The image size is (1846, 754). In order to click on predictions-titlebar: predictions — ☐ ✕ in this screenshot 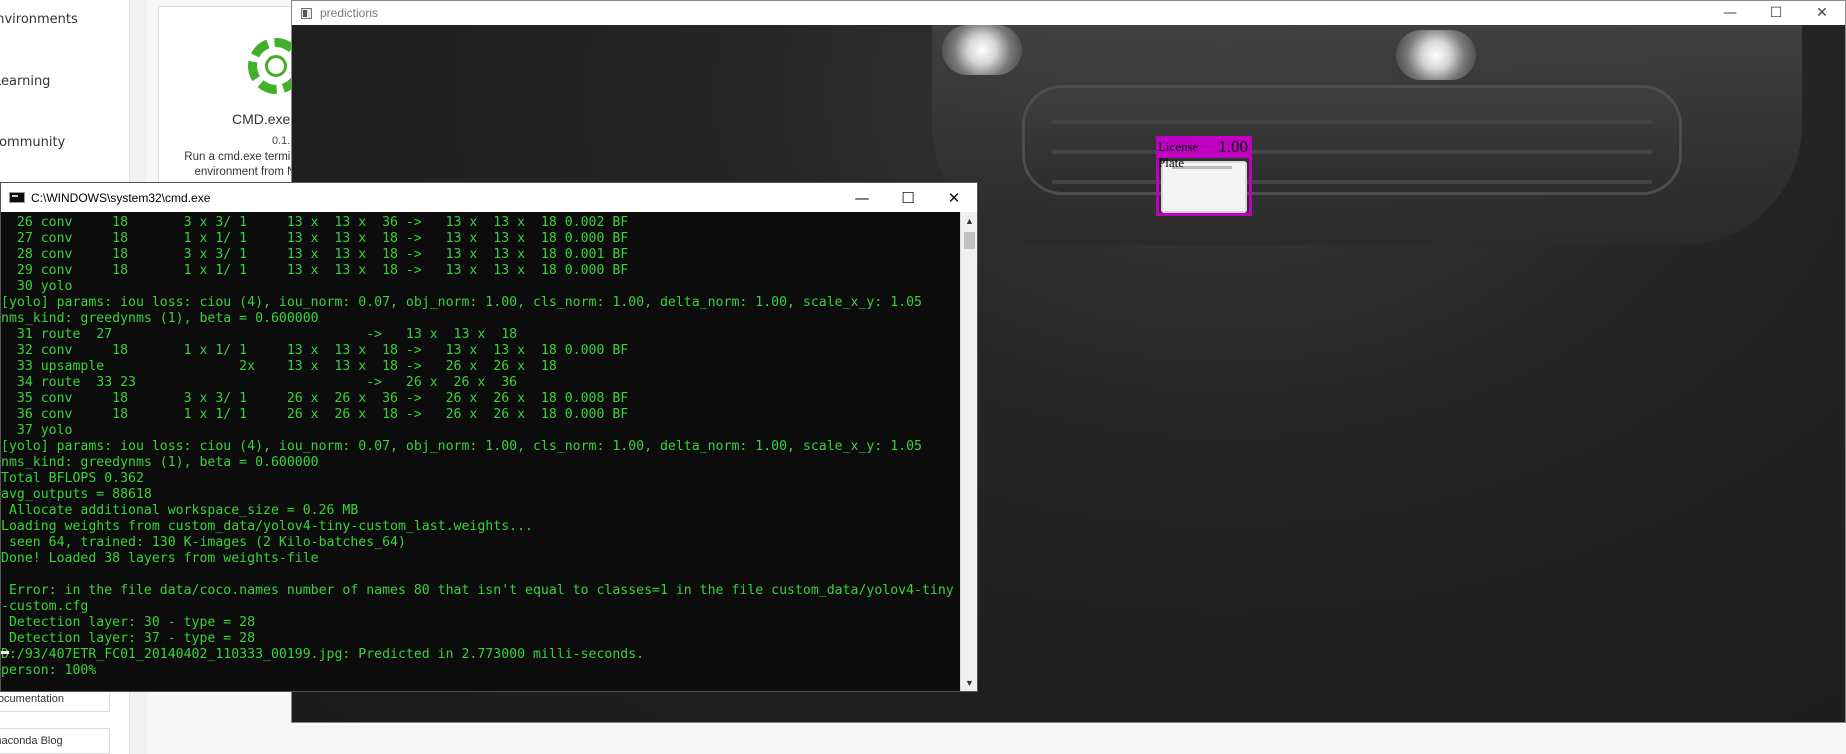, I will do `click(1068, 13)`.